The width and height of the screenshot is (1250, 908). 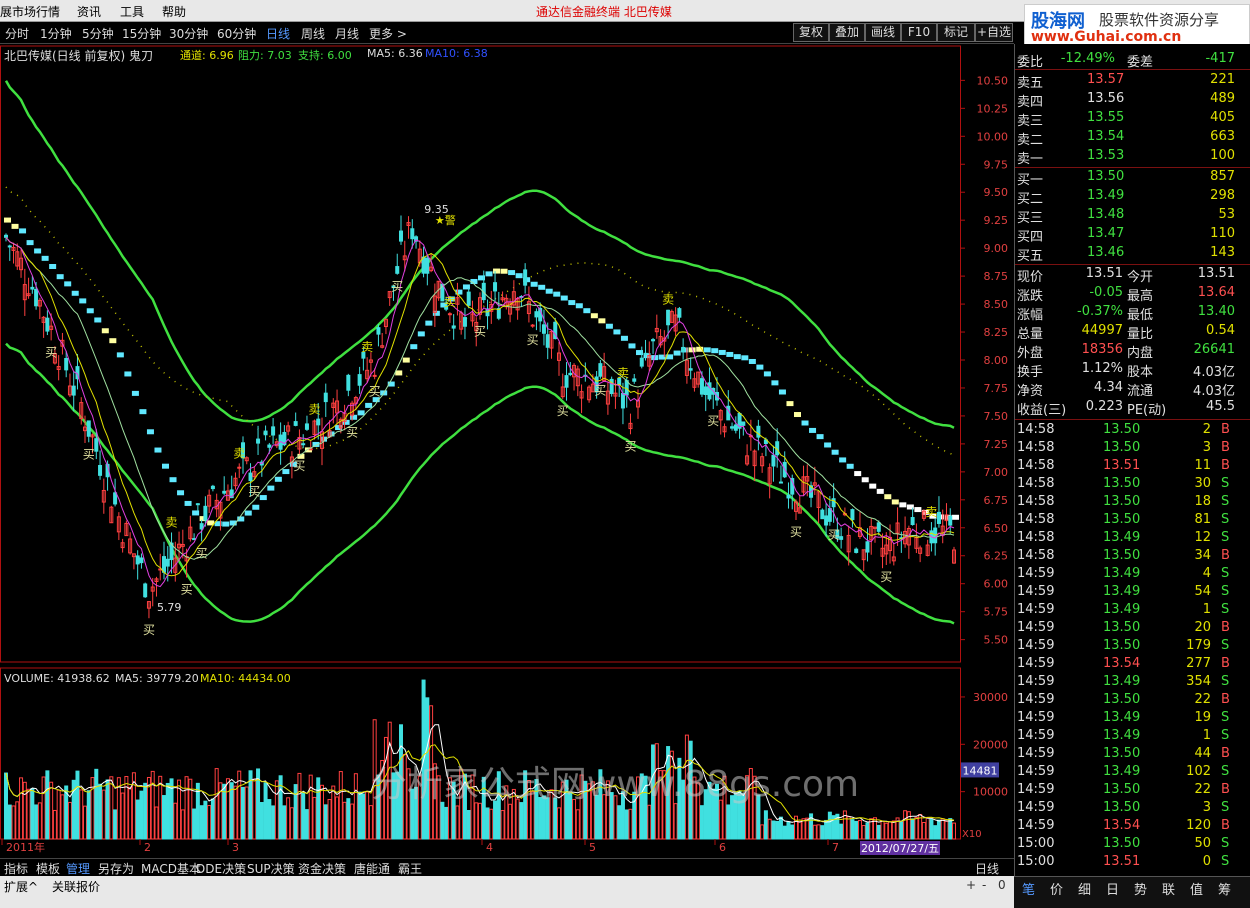 What do you see at coordinates (410, 868) in the screenshot?
I see `tab-bawang: 霸王` at bounding box center [410, 868].